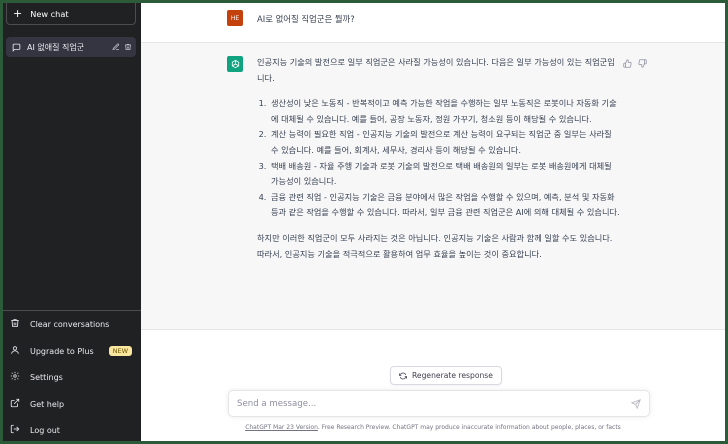  Describe the element at coordinates (16, 351) in the screenshot. I see `user-icon` at that location.